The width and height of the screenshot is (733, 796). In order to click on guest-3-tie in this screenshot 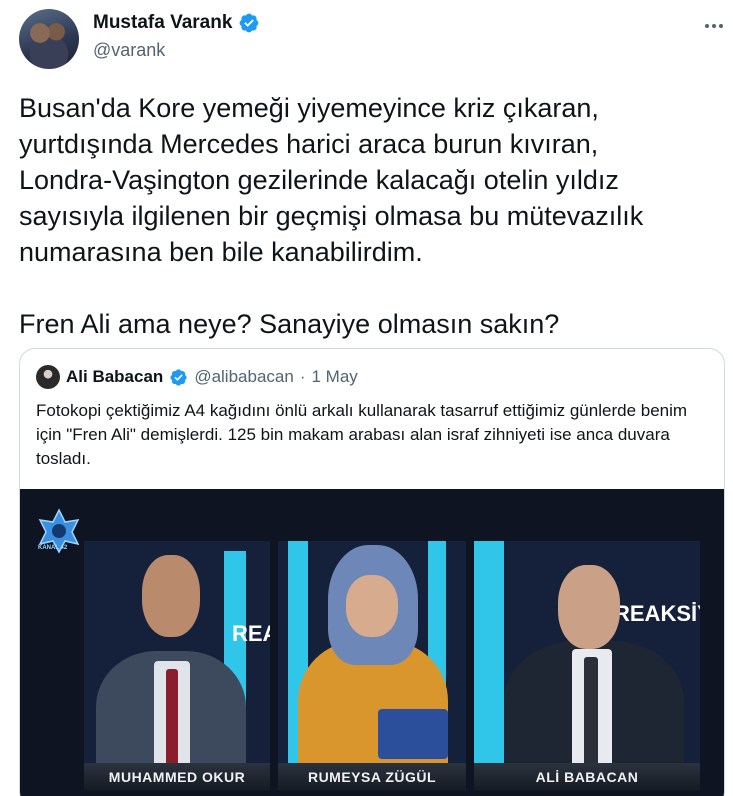, I will do `click(591, 717)`.